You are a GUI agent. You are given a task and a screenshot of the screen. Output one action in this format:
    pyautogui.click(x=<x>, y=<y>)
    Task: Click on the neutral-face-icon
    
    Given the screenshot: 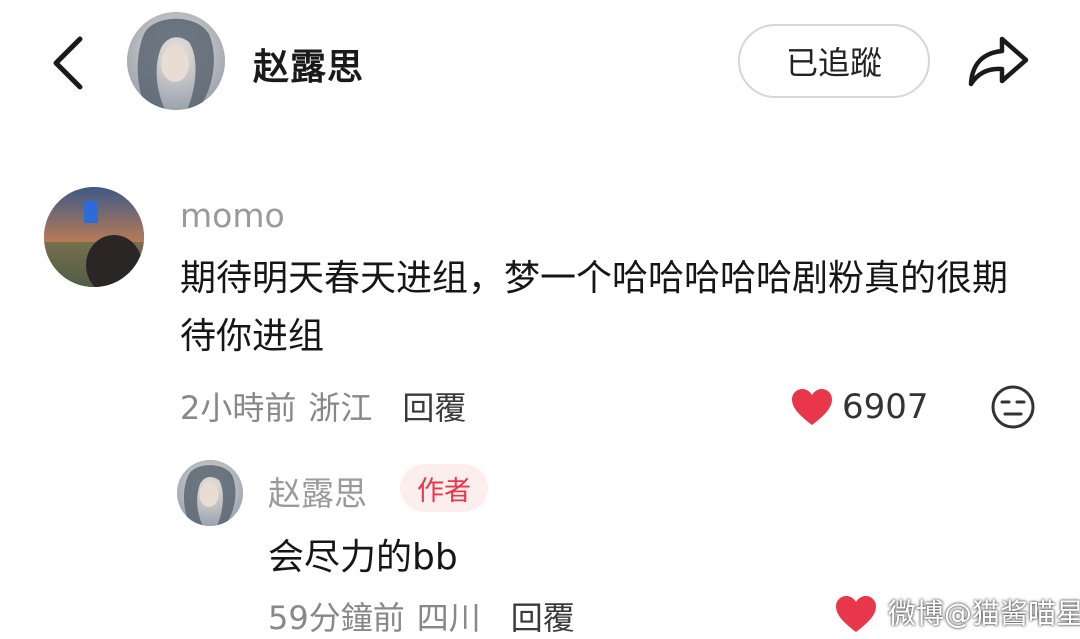 What is the action you would take?
    pyautogui.click(x=1013, y=407)
    